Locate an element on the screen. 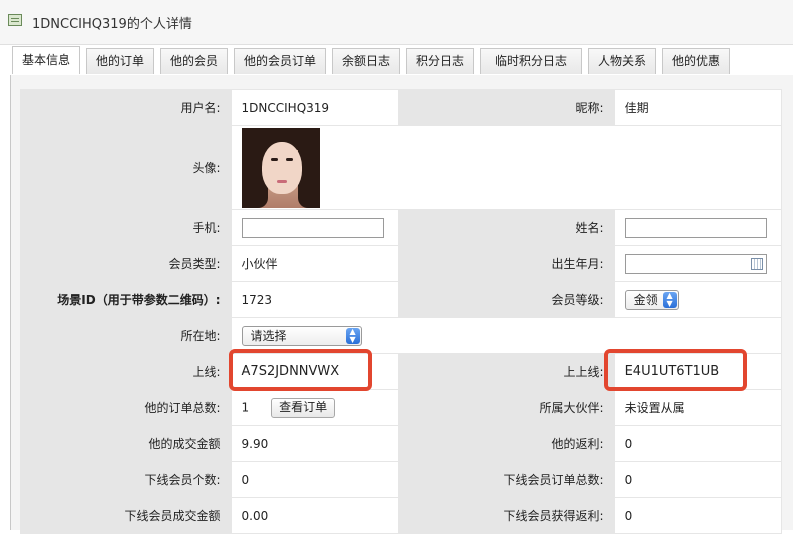  member-level-select: 金领 ▲ ▼ is located at coordinates (651, 299).